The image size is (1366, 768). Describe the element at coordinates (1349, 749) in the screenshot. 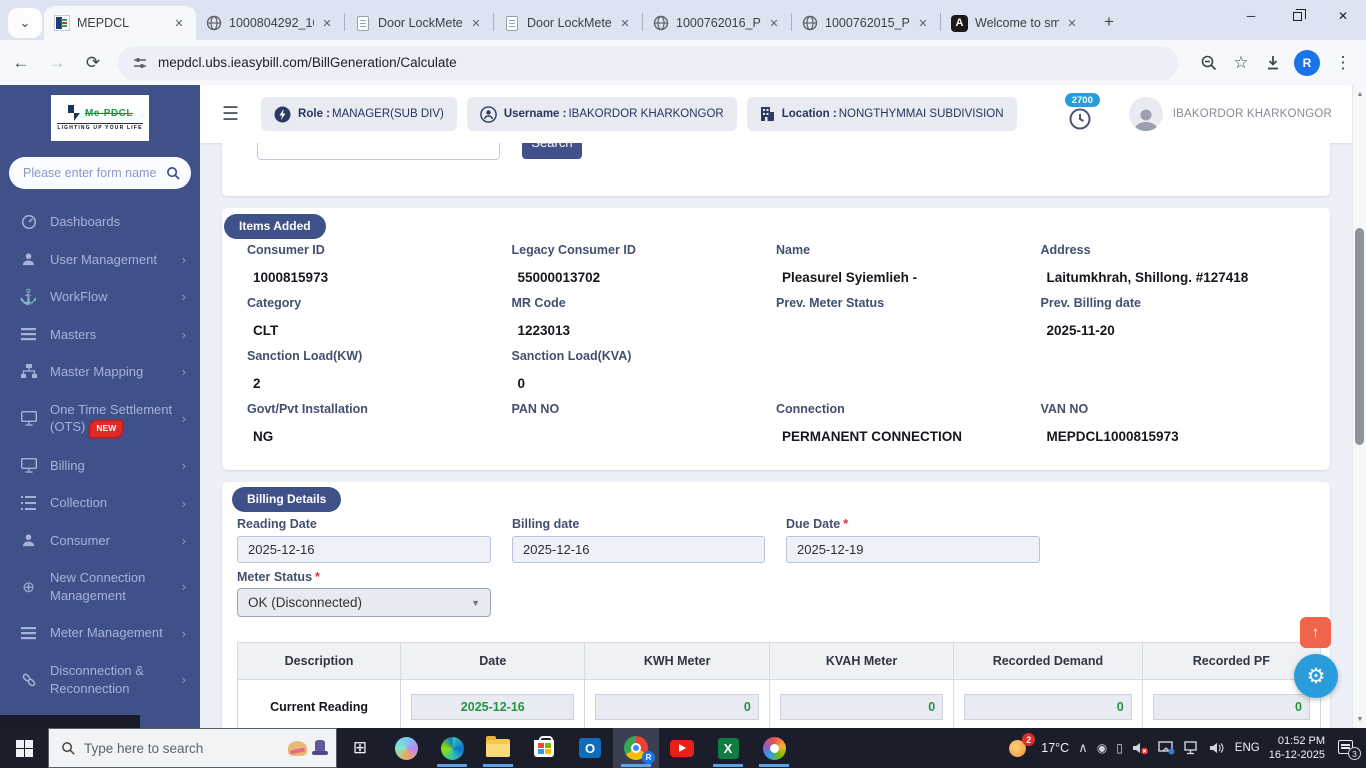

I see `notification-center-button: 3` at that location.